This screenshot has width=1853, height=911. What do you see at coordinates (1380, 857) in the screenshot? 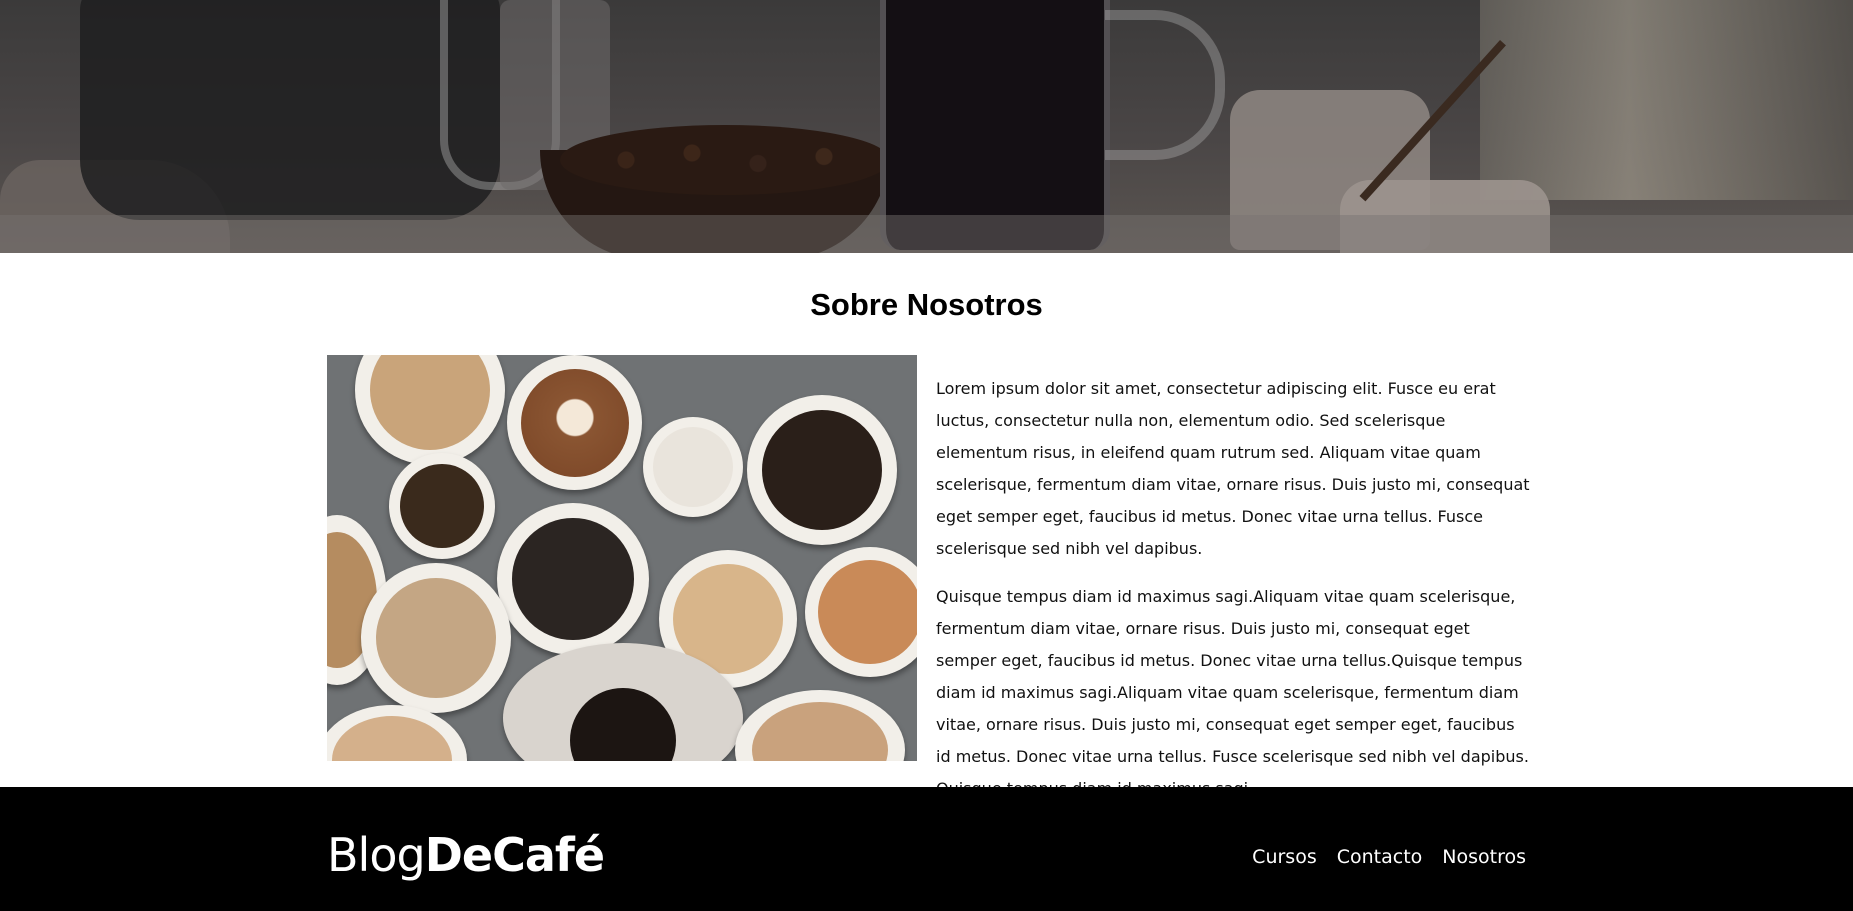
I see `footer-link-contacto: Contacto` at bounding box center [1380, 857].